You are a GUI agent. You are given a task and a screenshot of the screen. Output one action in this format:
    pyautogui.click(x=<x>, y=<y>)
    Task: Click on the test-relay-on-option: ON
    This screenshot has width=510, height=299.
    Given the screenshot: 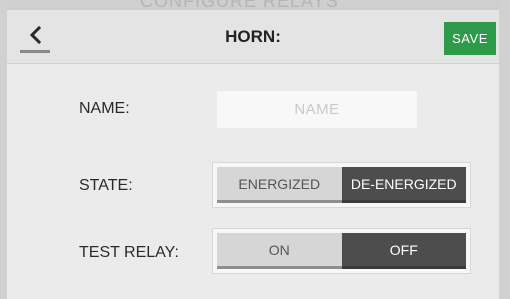 What is the action you would take?
    pyautogui.click(x=279, y=251)
    